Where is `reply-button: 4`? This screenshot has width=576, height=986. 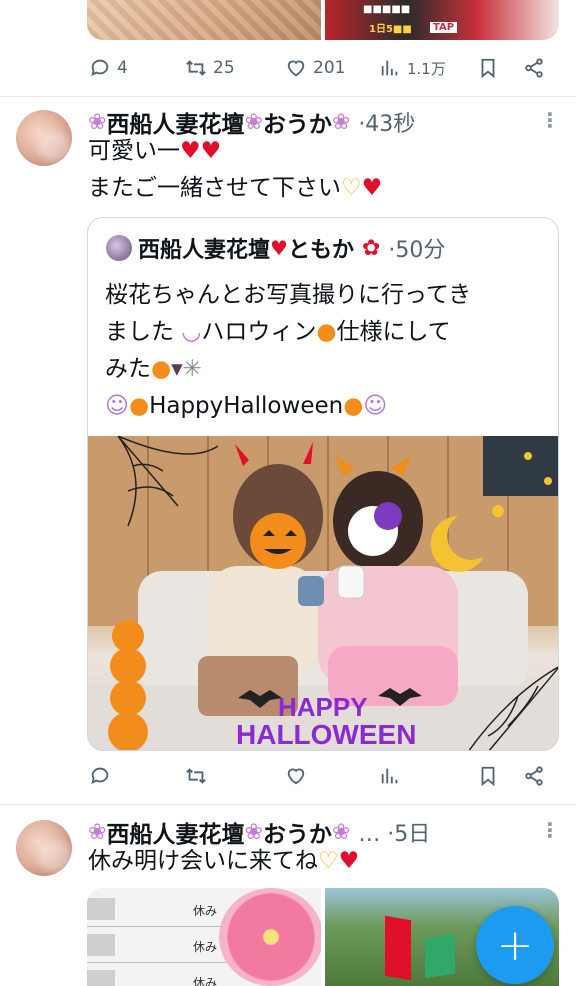
reply-button: 4 is located at coordinates (108, 68).